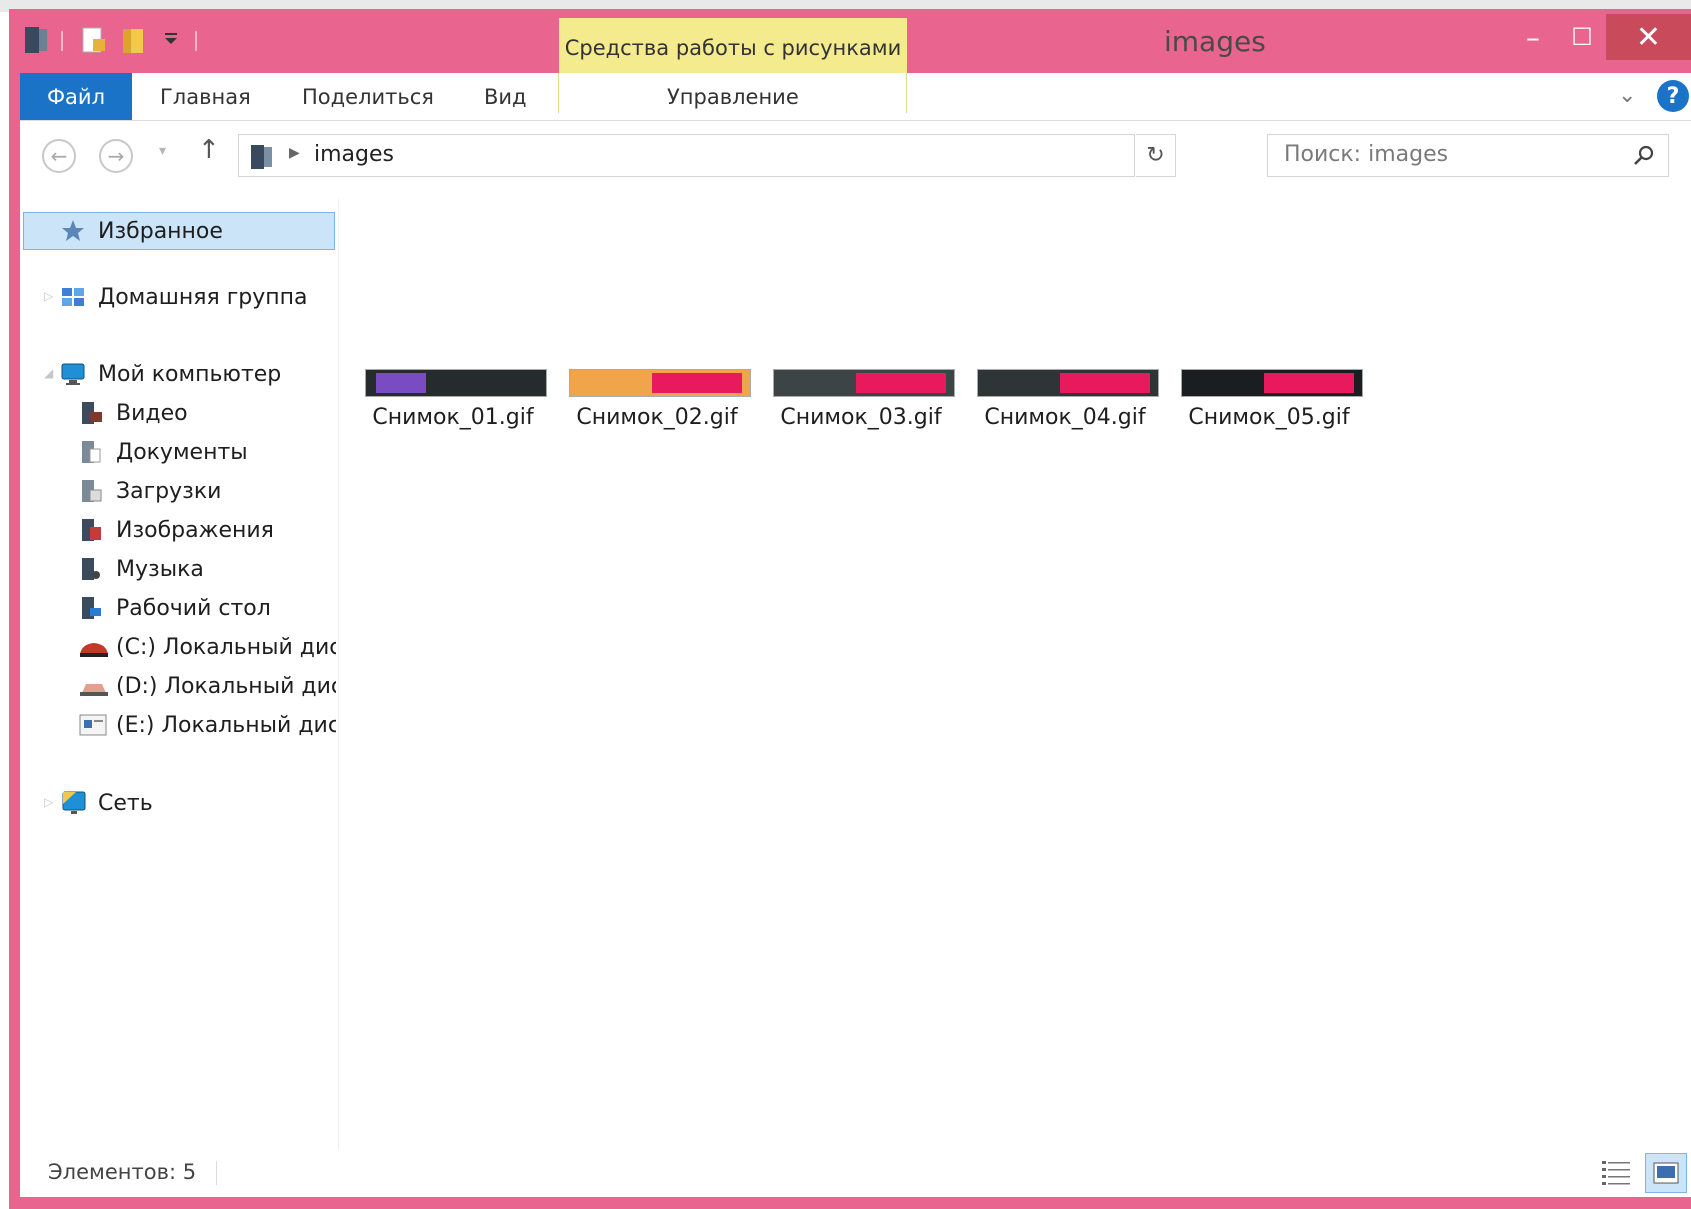 The image size is (1691, 1209). What do you see at coordinates (226, 647) in the screenshot?
I see `sidebar-item-label: (C:) Локальный диск` at bounding box center [226, 647].